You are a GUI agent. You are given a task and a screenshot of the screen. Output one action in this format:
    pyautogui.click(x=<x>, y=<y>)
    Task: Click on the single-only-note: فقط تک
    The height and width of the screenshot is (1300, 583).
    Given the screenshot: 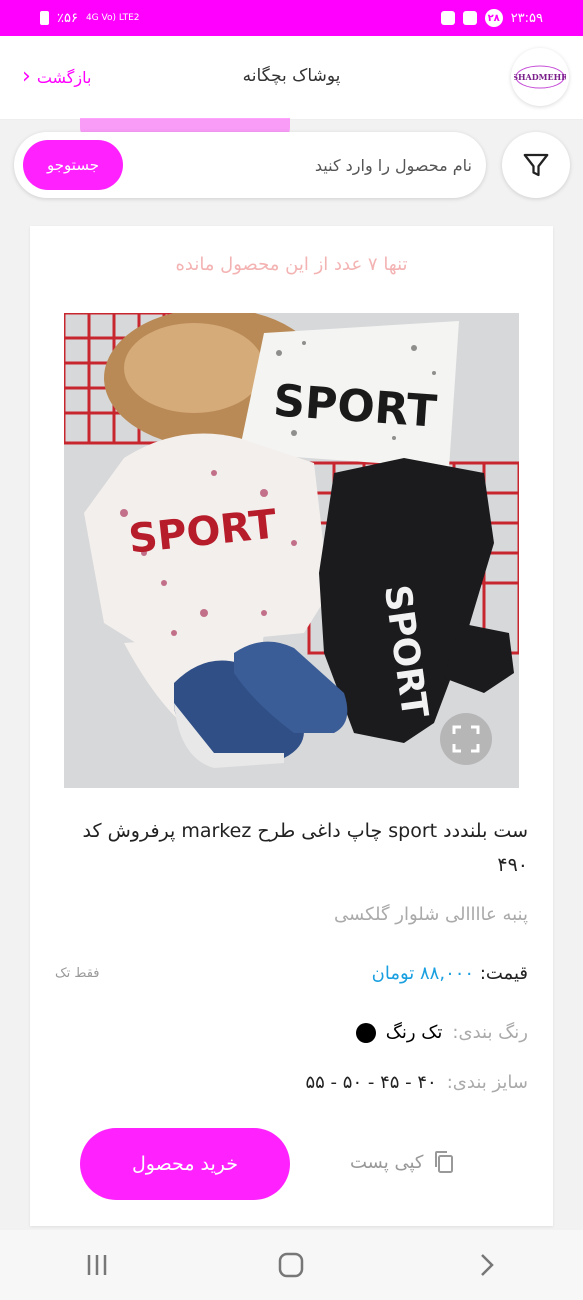 What is the action you would take?
    pyautogui.click(x=77, y=973)
    